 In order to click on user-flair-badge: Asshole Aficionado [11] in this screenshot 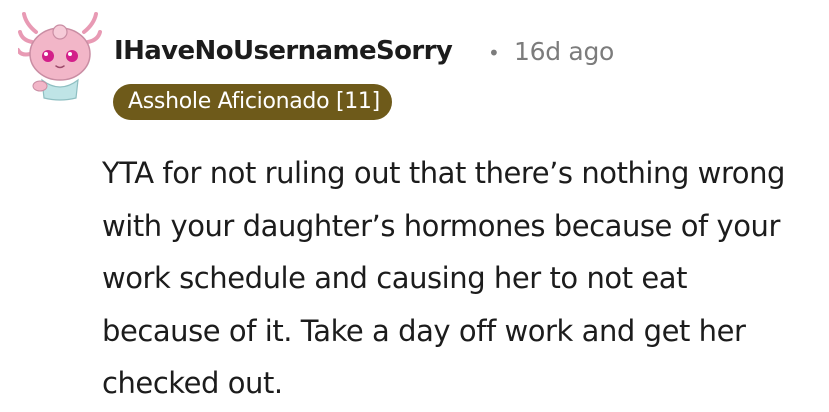, I will do `click(252, 102)`.